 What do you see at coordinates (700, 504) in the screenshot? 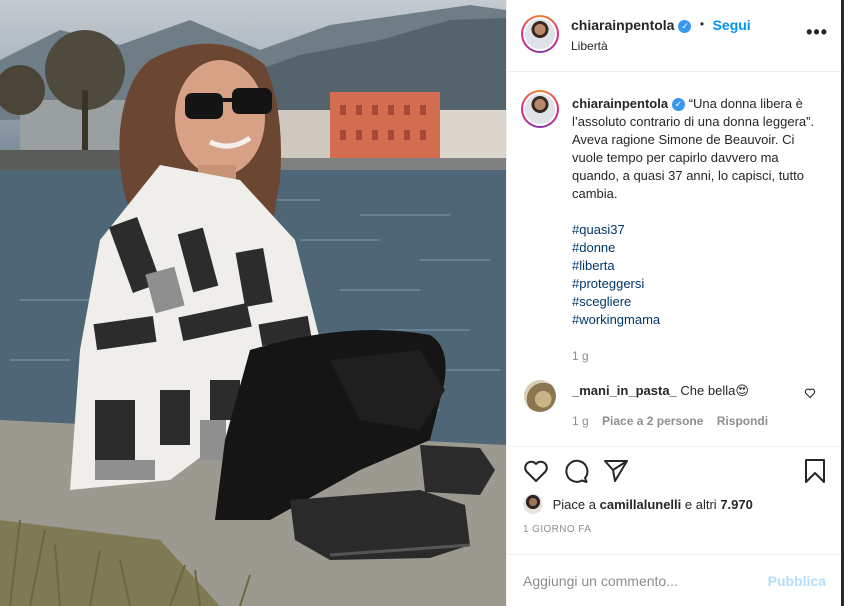
I see `likes-suffix: e altri` at bounding box center [700, 504].